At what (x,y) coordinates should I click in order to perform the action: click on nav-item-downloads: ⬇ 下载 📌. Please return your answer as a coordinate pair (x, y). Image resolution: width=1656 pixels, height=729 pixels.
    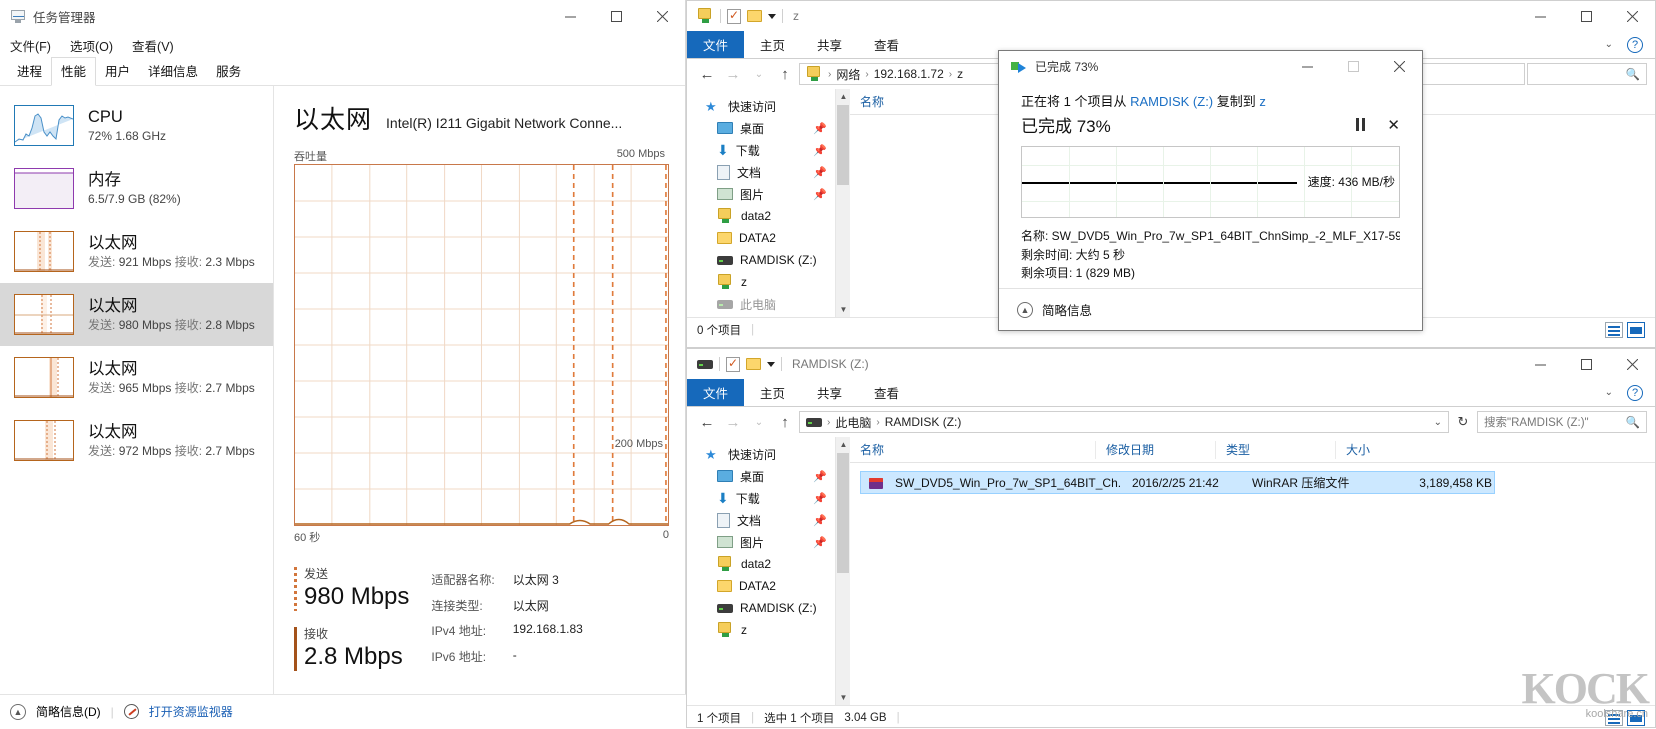
    Looking at the image, I should click on (761, 150).